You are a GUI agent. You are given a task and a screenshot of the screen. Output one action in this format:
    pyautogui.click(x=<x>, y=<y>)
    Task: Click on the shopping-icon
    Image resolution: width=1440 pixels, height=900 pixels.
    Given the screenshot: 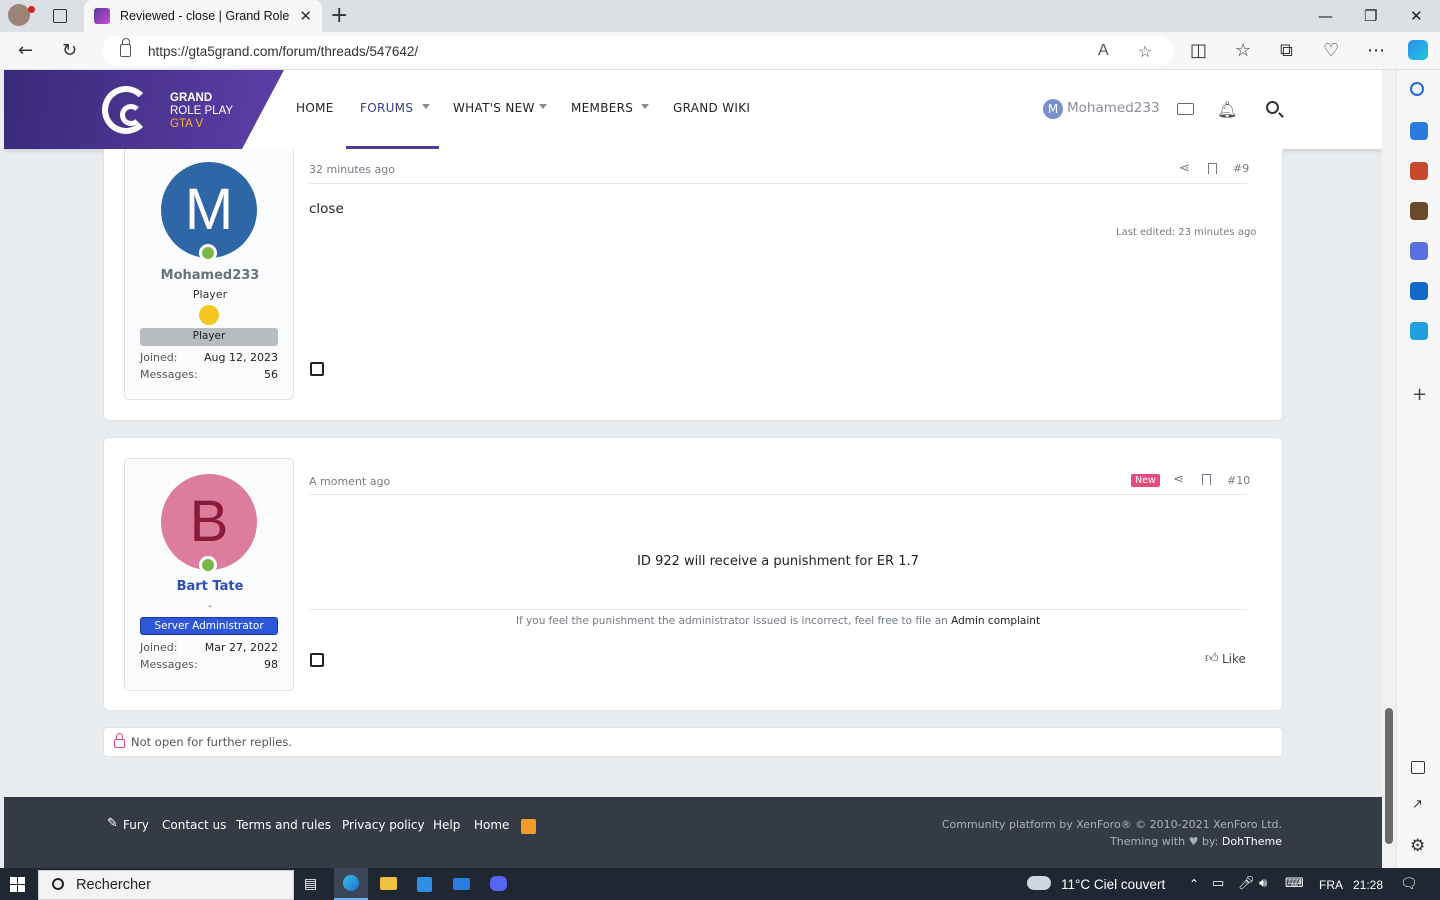 What is the action you would take?
    pyautogui.click(x=1419, y=131)
    